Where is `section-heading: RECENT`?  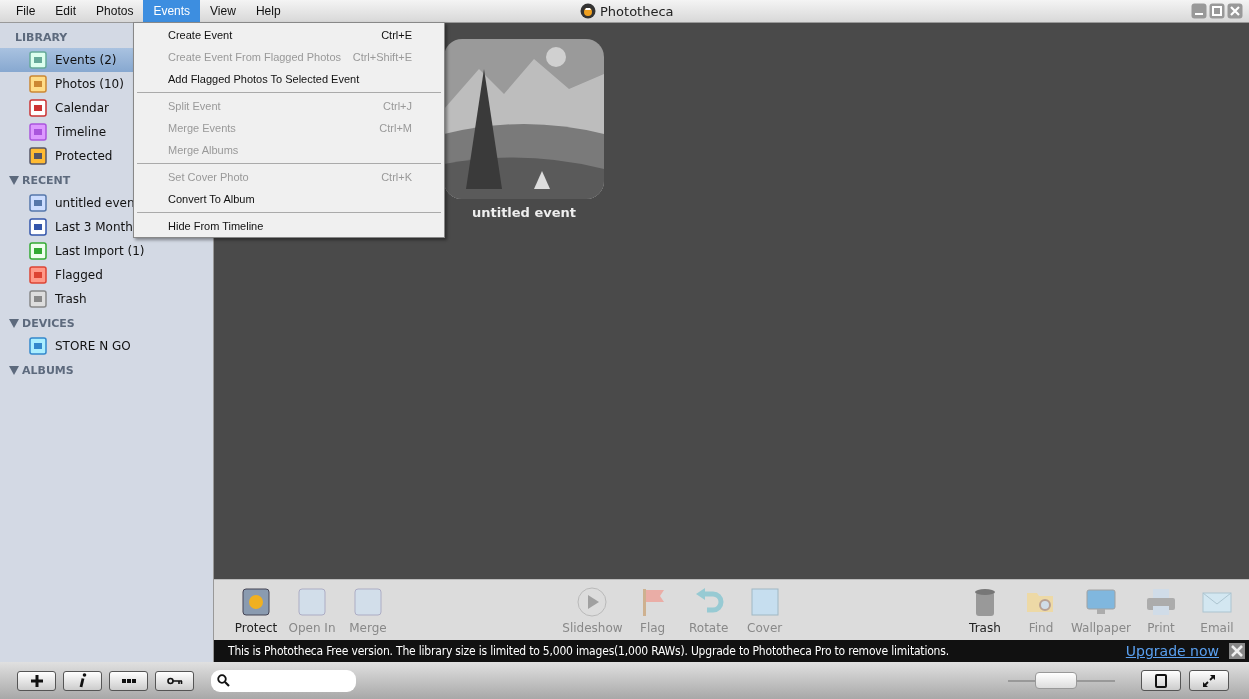 section-heading: RECENT is located at coordinates (46, 180).